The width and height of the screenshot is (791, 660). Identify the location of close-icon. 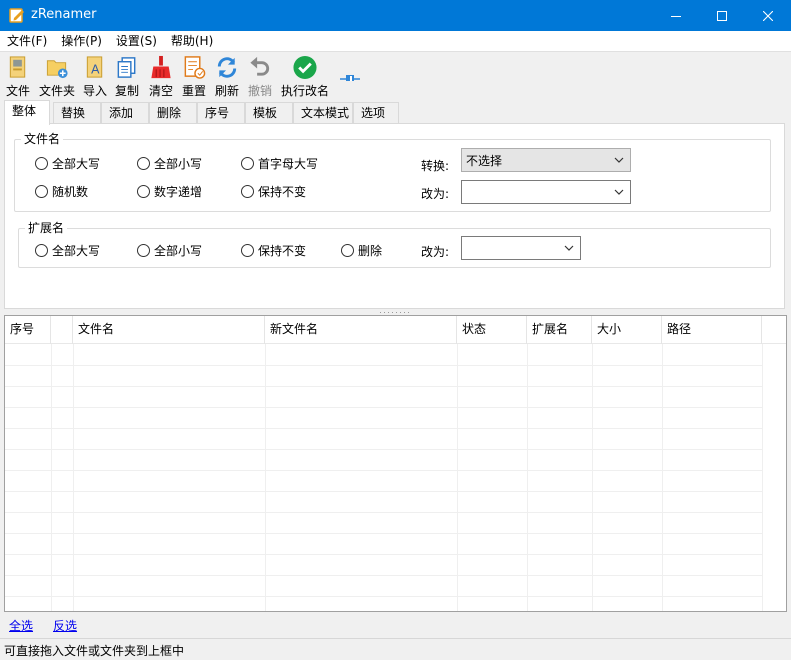
(768, 15).